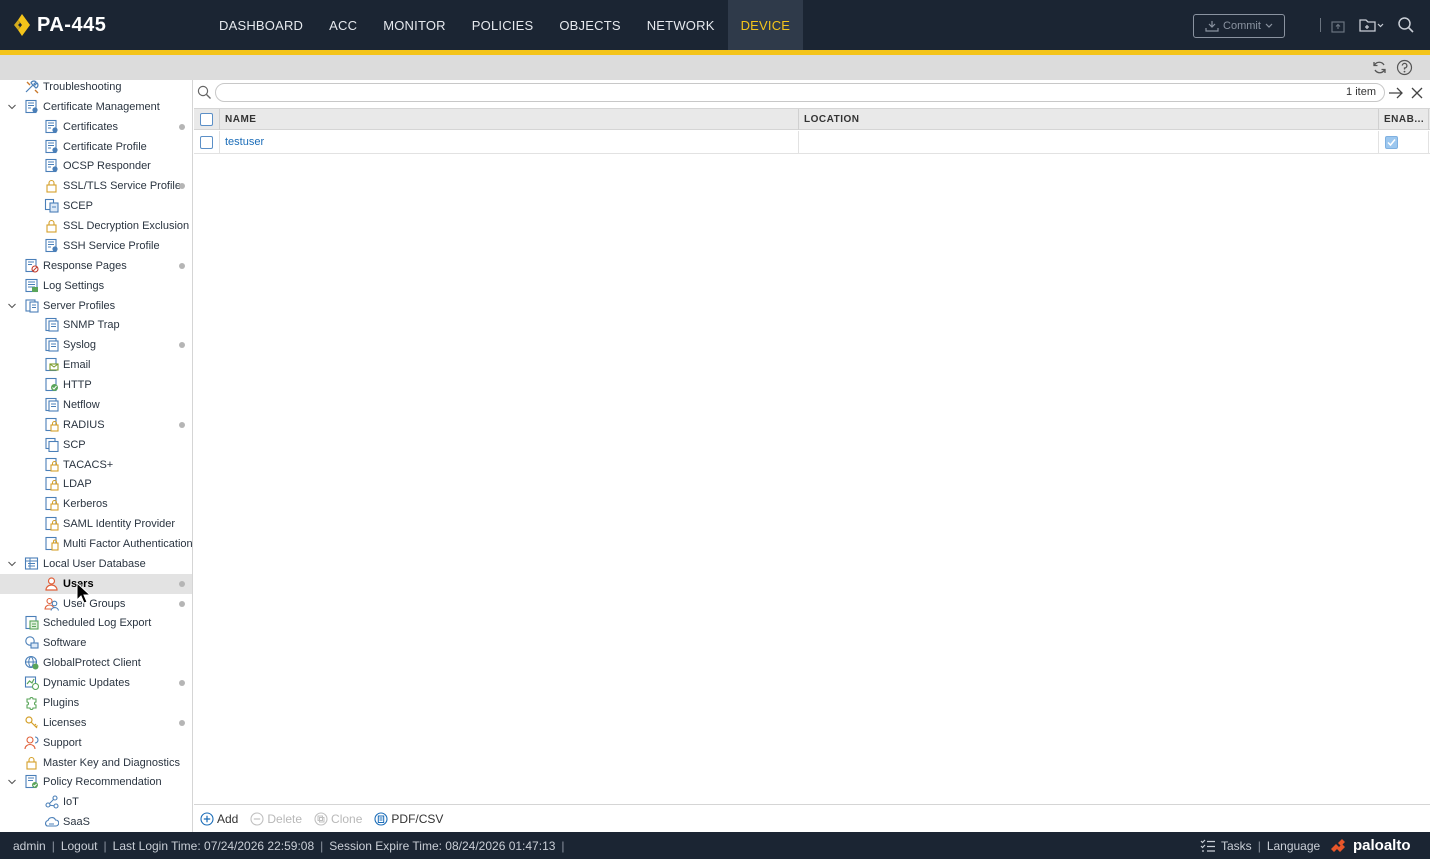  I want to click on sidebar-item-certificate-management: Certificate Management, so click(96, 107).